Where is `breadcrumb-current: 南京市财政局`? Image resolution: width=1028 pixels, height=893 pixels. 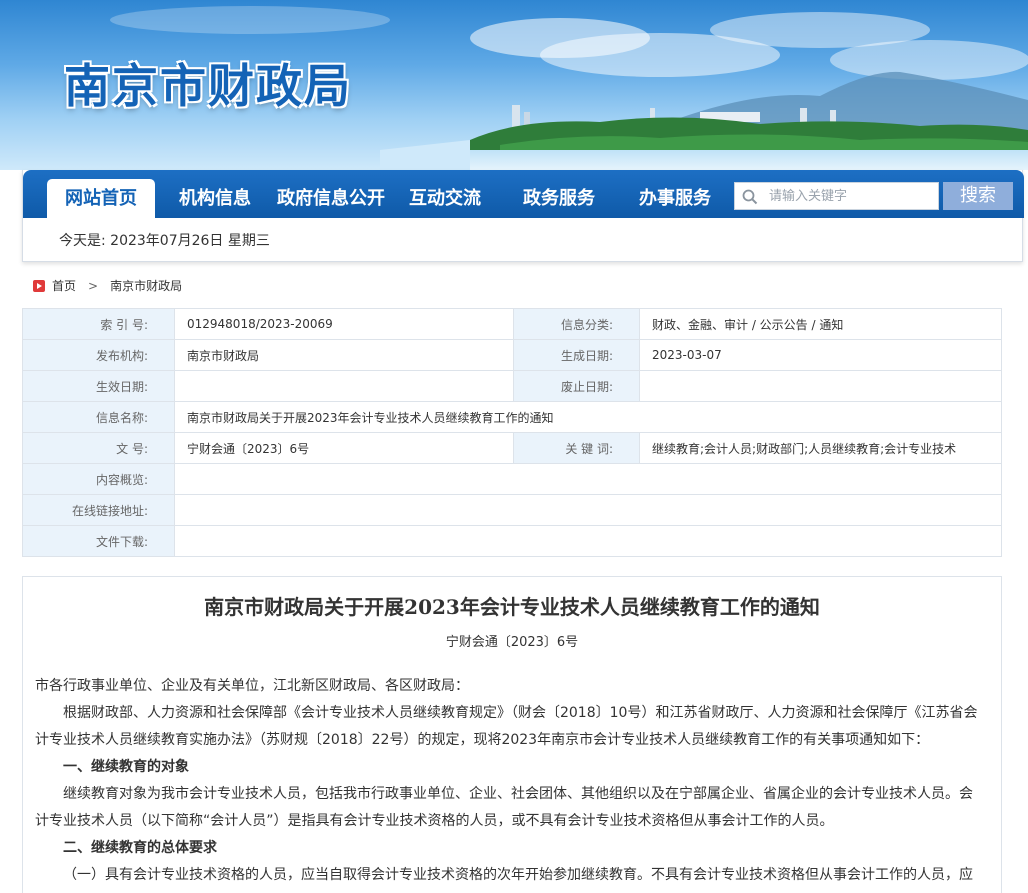
breadcrumb-current: 南京市财政局 is located at coordinates (146, 285).